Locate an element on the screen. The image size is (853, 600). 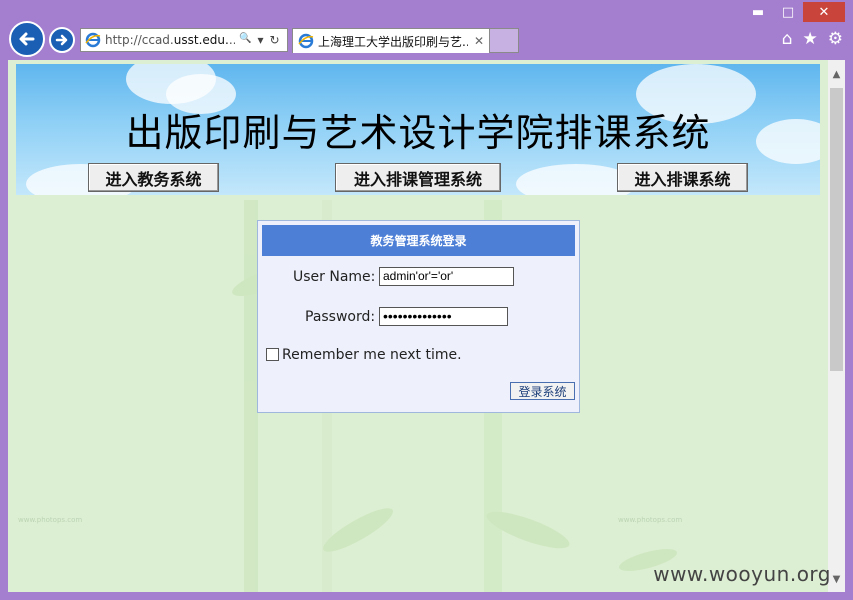
new-tab-button is located at coordinates (504, 40).